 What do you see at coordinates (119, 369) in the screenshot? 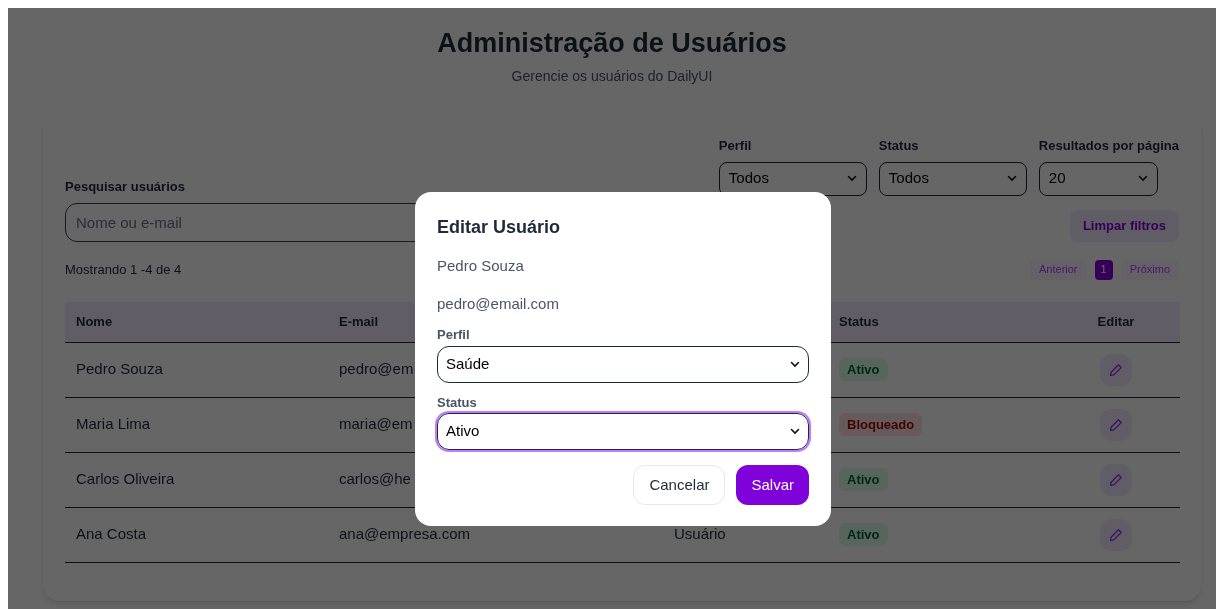
I see `table-cell-text: Pedro Souza` at bounding box center [119, 369].